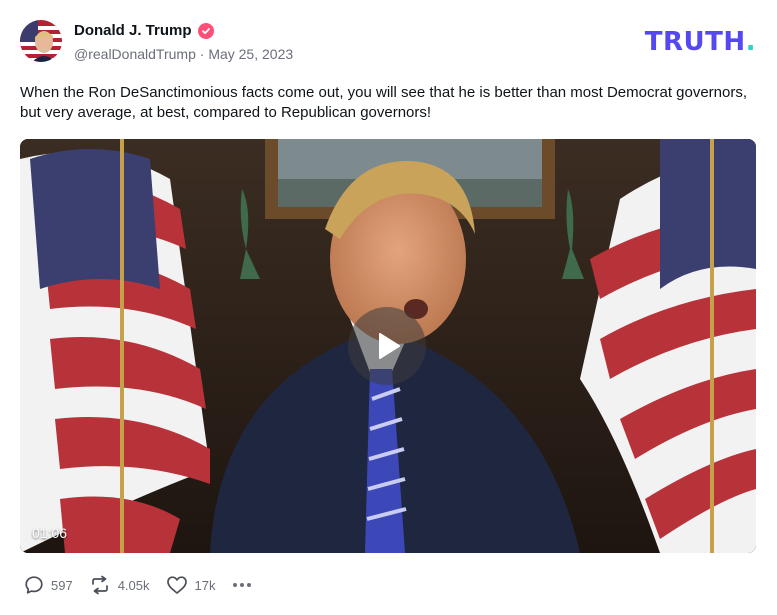 This screenshot has height=615, width=777. What do you see at coordinates (695, 42) in the screenshot?
I see `logo-text: TRUTH` at bounding box center [695, 42].